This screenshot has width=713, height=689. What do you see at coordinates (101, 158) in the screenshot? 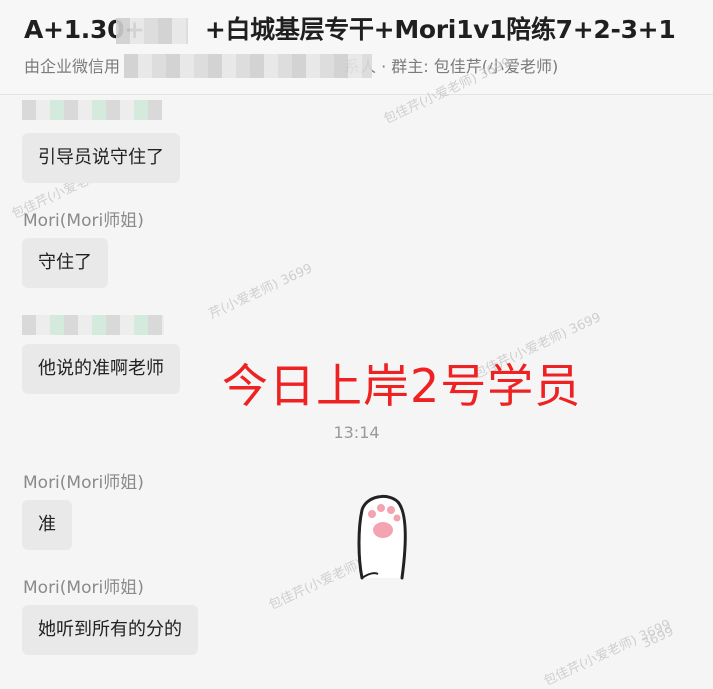
I see `message-bubble: 引导员说守住了` at bounding box center [101, 158].